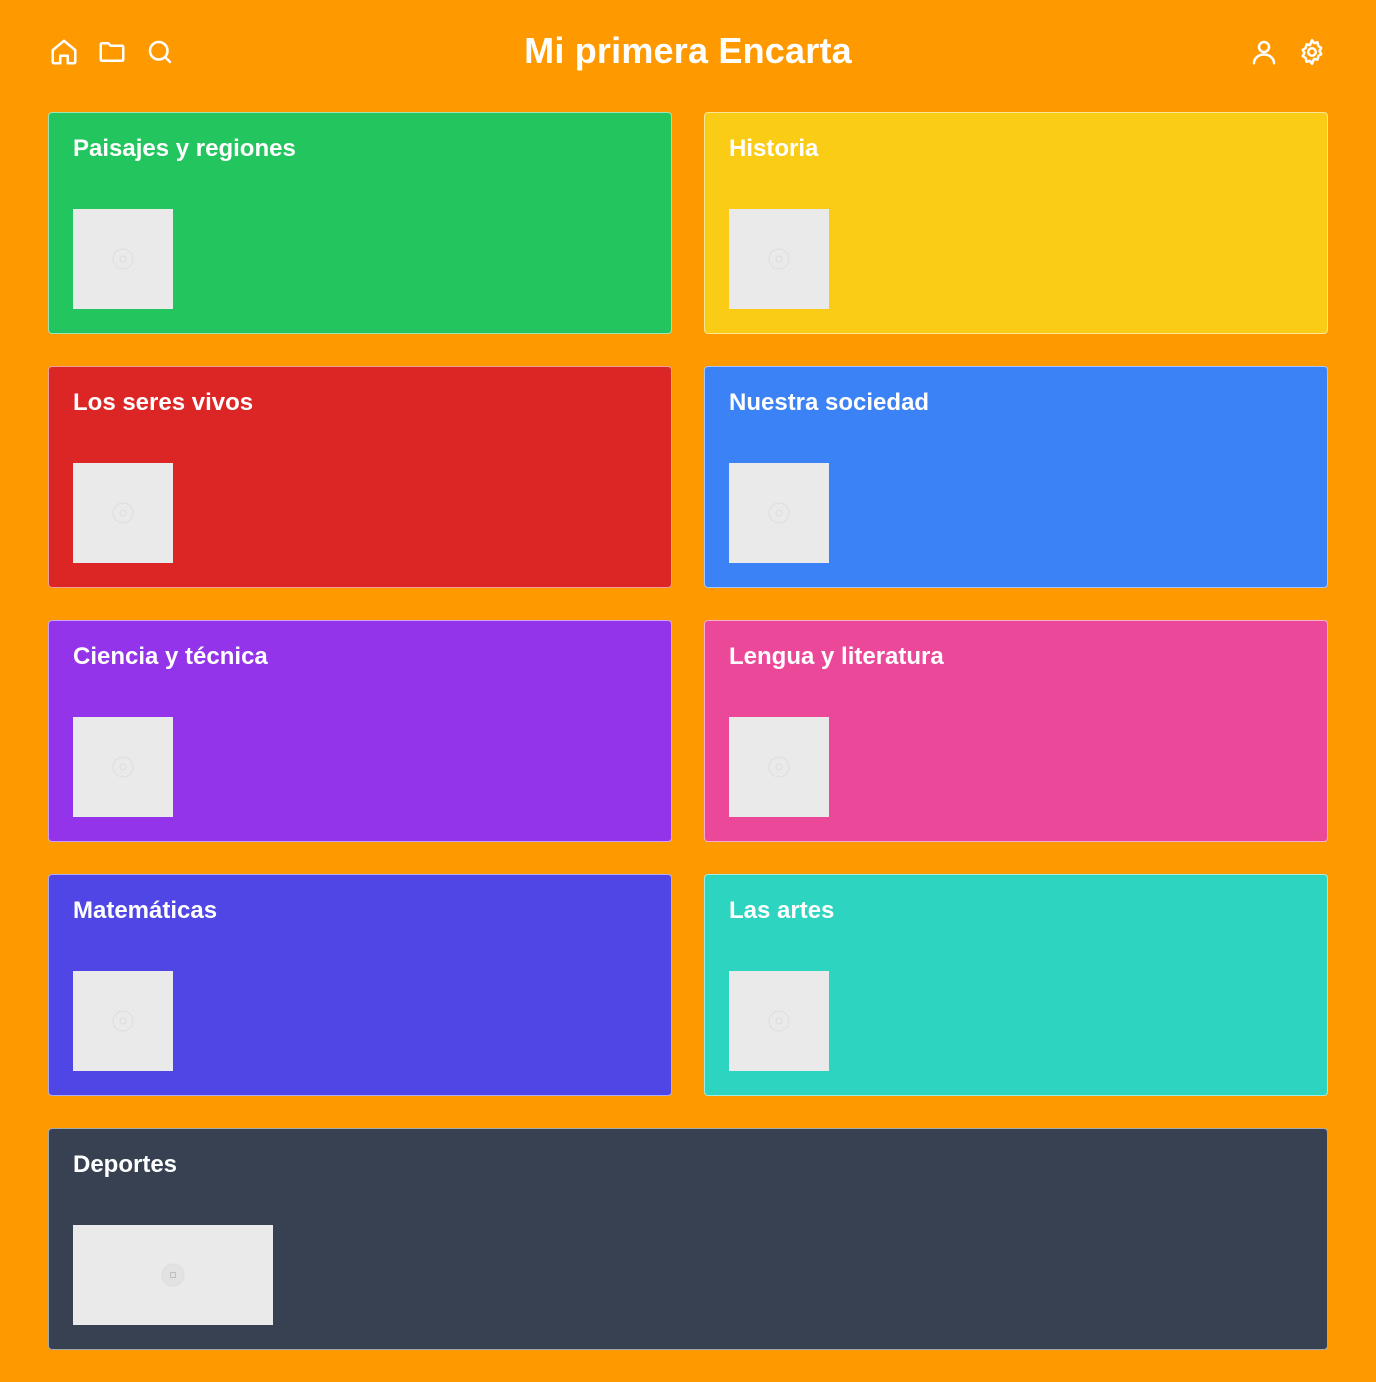 The width and height of the screenshot is (1376, 1382). I want to click on category-card-ciencia: Ciencia y técnica, so click(360, 731).